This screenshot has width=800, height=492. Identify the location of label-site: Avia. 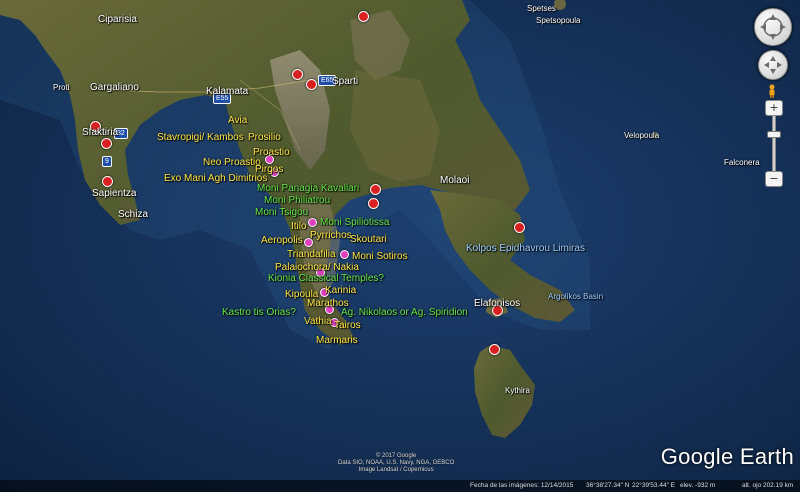
(238, 120).